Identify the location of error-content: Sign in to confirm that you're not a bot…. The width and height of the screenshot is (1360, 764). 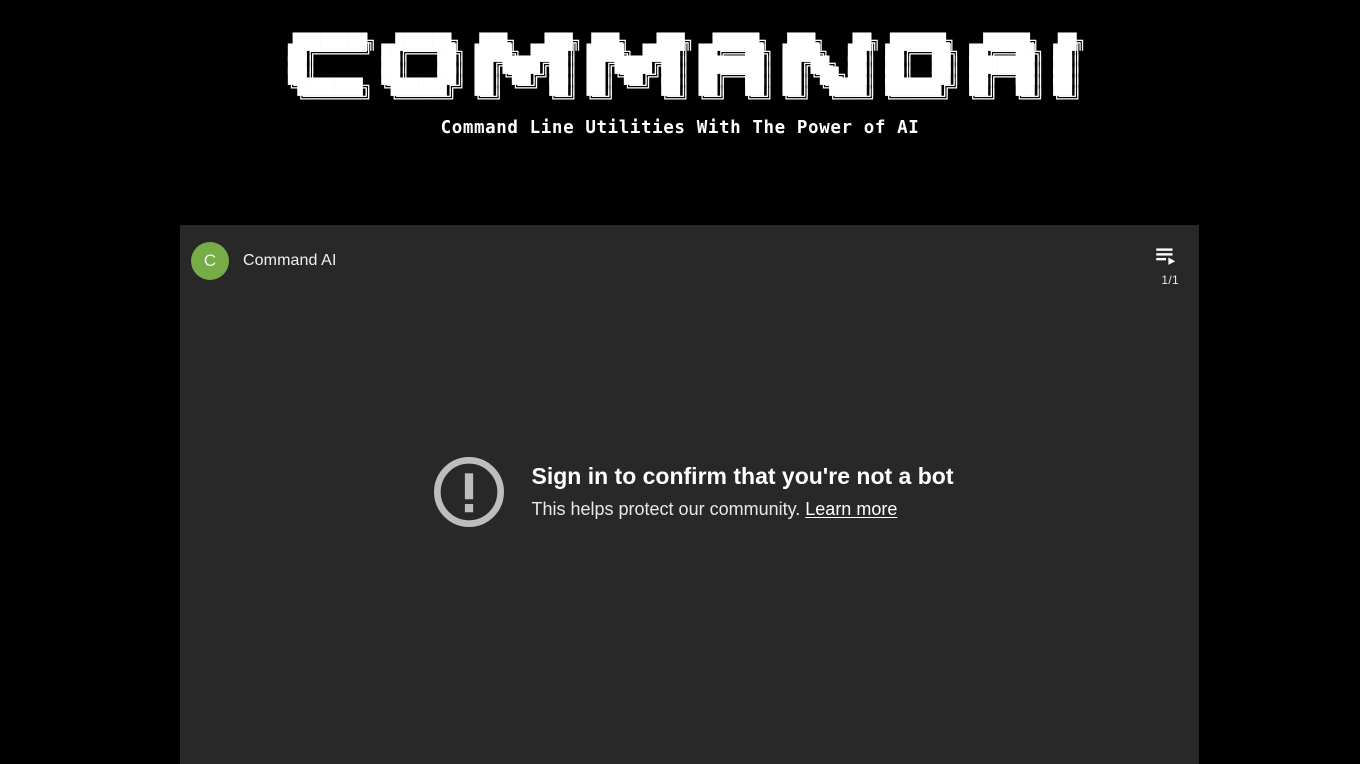
(692, 492).